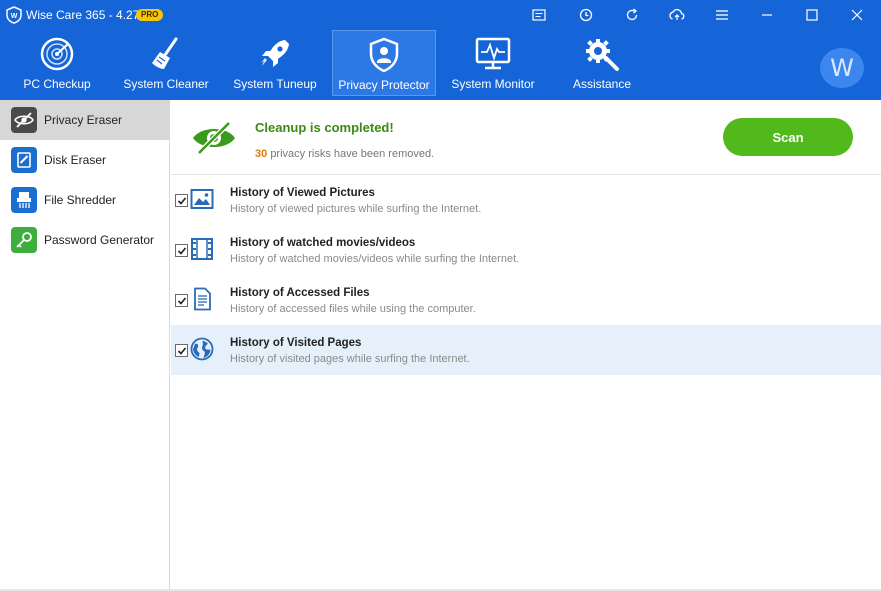  Describe the element at coordinates (384, 85) in the screenshot. I see `nav-label: Privacy Protector` at that location.